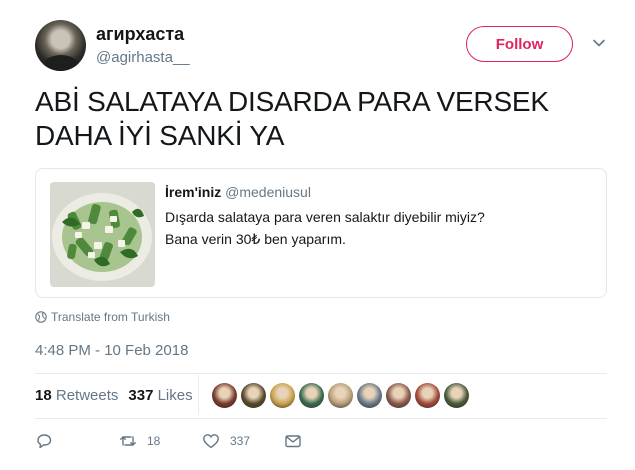 This screenshot has height=470, width=635. What do you see at coordinates (141, 395) in the screenshot?
I see `likes-count: 337` at bounding box center [141, 395].